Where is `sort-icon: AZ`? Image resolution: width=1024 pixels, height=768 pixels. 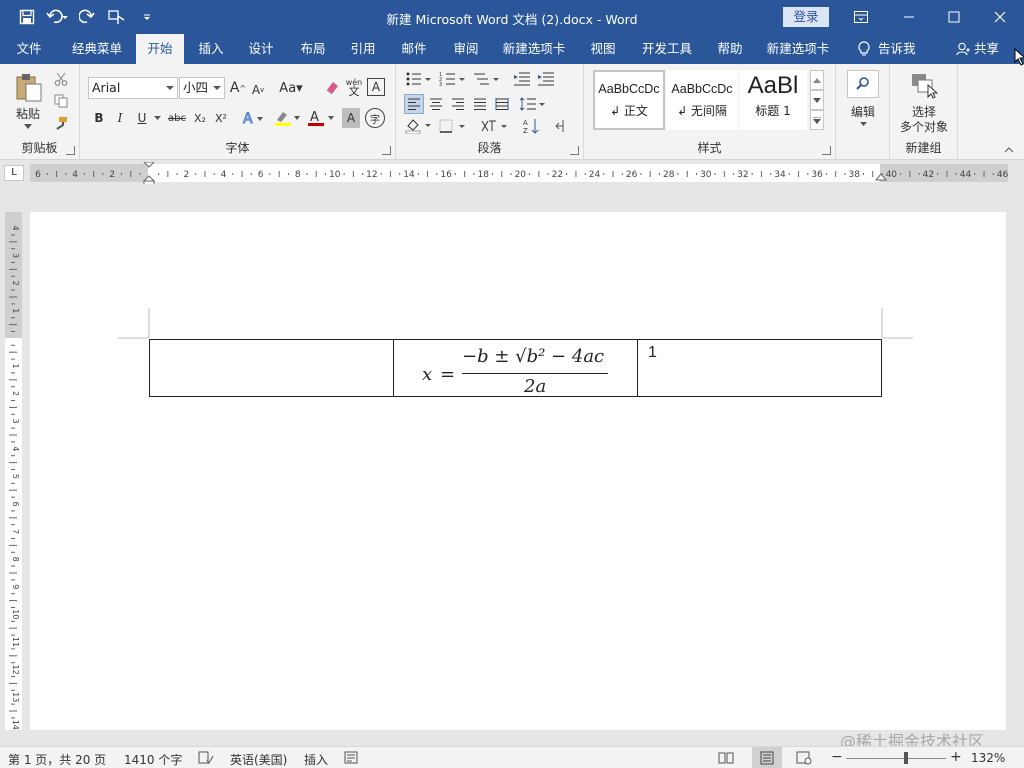 sort-icon: AZ is located at coordinates (532, 126).